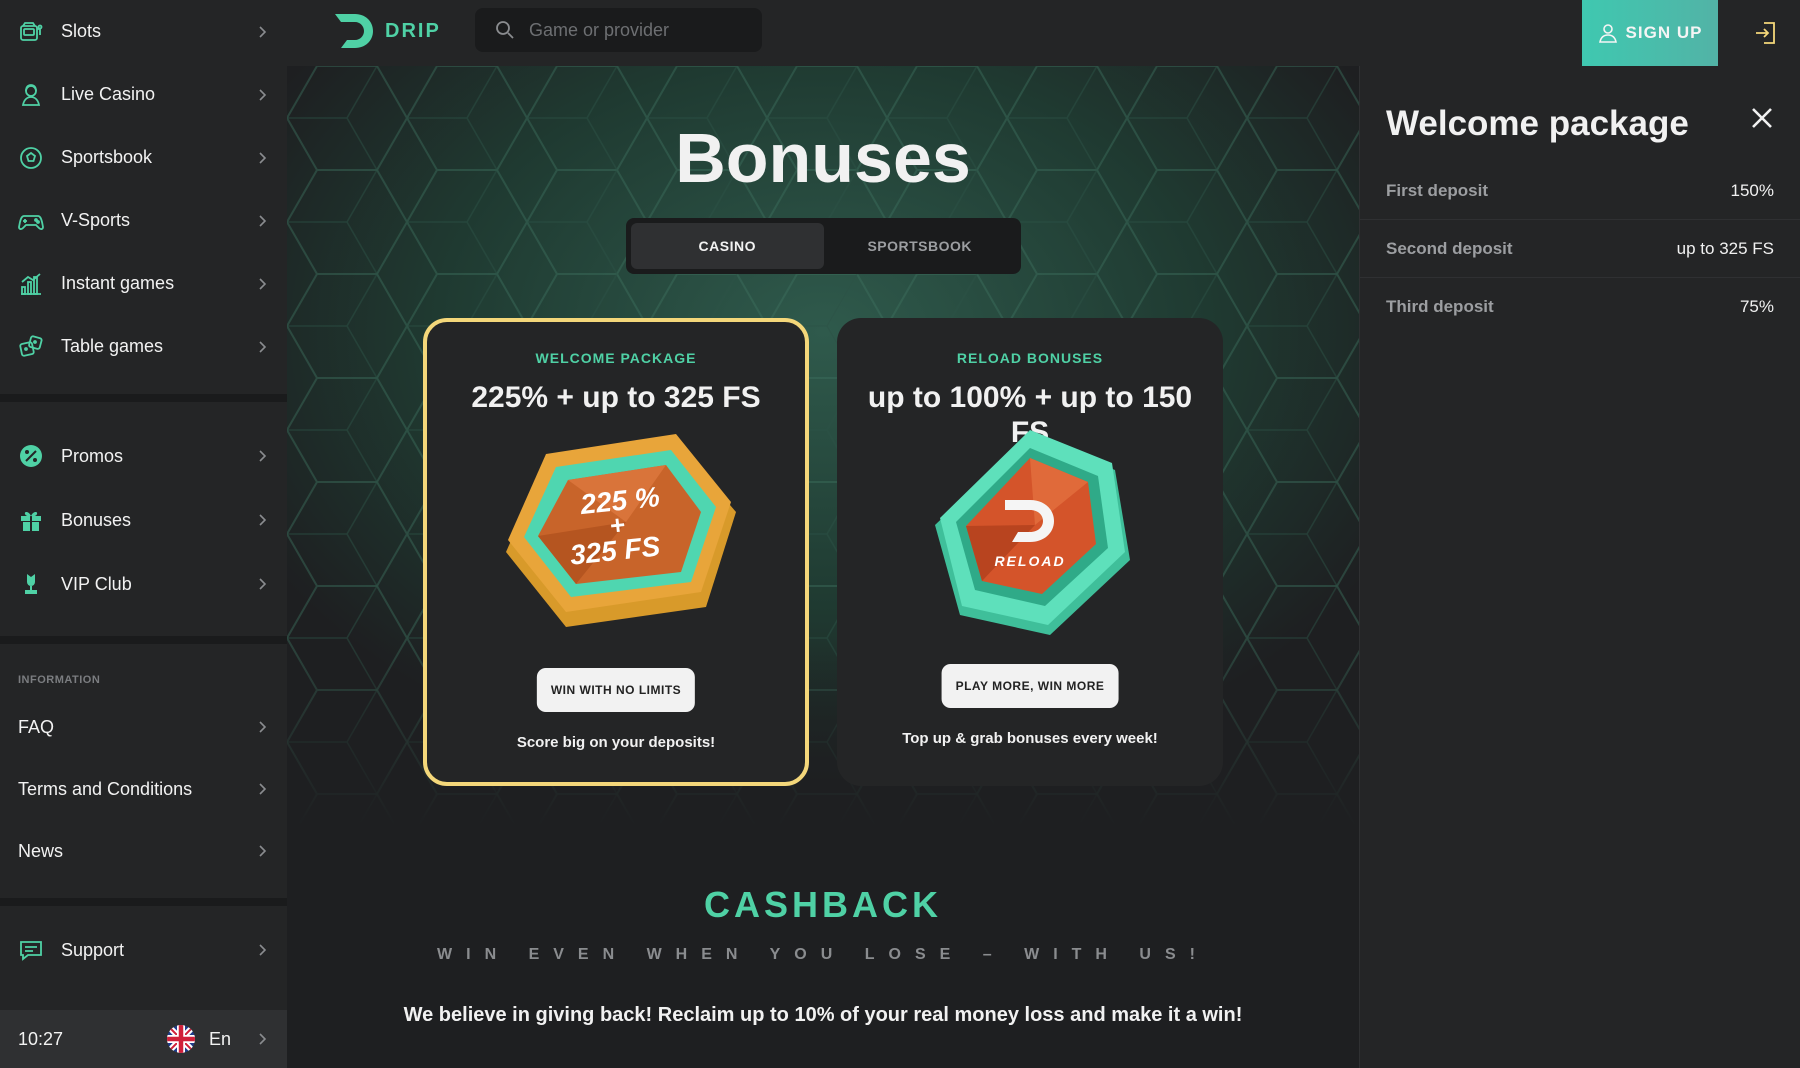  I want to click on deposit-value: 150%, so click(1752, 190).